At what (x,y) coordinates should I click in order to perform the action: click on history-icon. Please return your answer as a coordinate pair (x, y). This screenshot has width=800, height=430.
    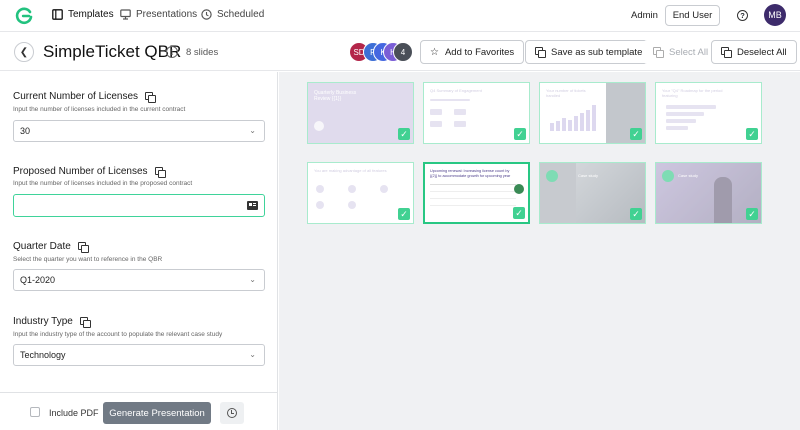
    Looking at the image, I should click on (232, 413).